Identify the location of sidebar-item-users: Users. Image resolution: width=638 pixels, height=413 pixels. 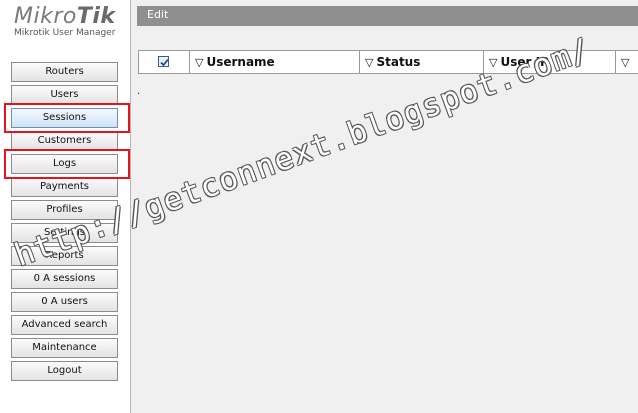
(64, 95).